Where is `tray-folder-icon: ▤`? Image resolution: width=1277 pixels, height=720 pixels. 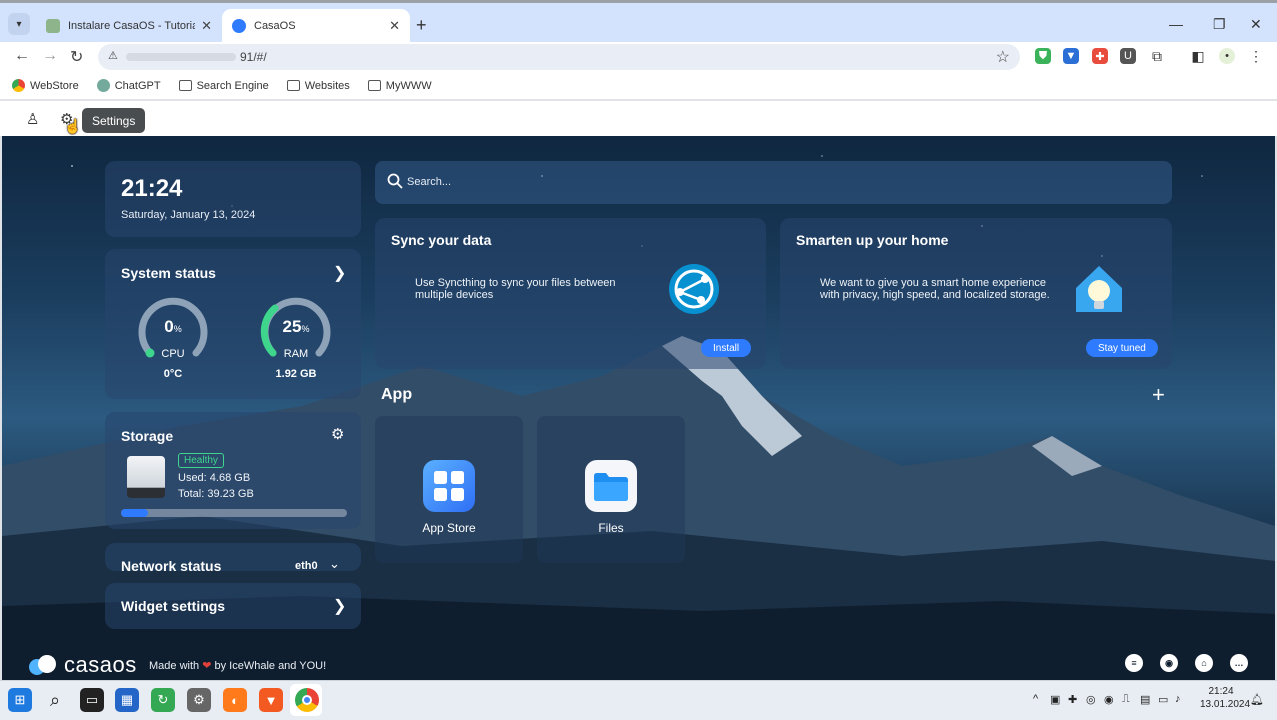 tray-folder-icon: ▤ is located at coordinates (1145, 699).